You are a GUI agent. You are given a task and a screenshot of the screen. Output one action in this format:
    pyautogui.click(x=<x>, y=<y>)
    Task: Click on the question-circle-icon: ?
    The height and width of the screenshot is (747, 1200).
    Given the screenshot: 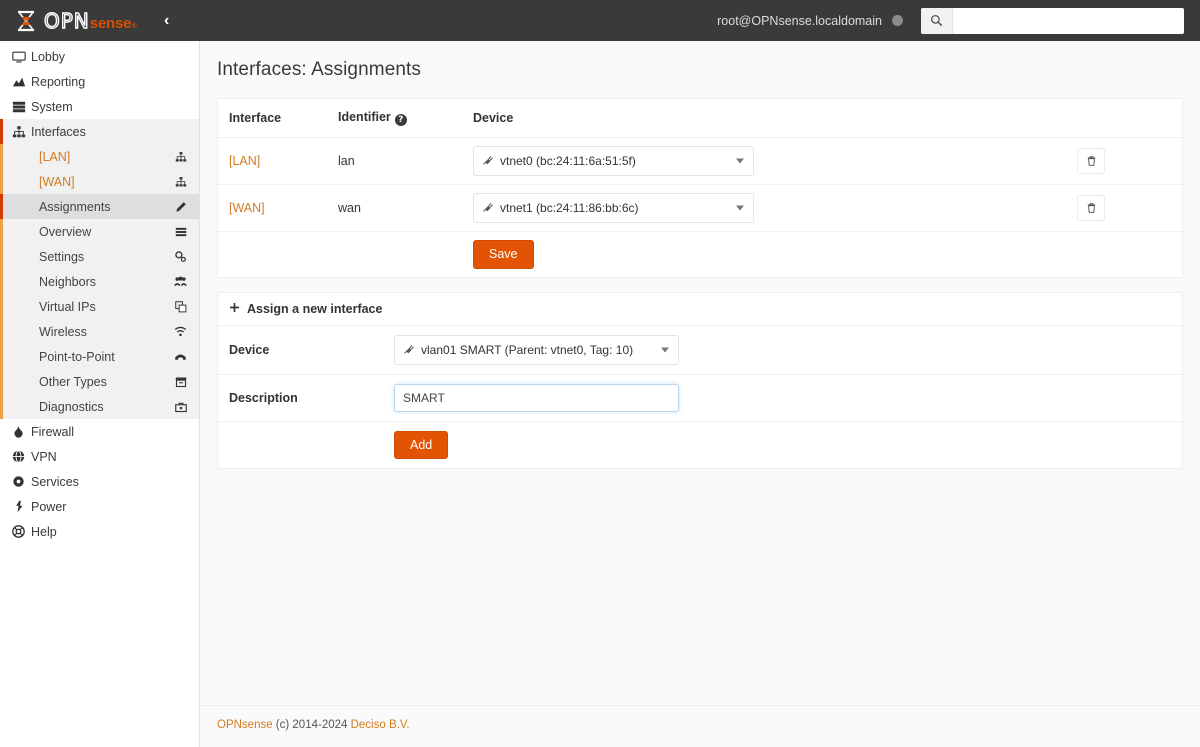 What is the action you would take?
    pyautogui.click(x=400, y=120)
    